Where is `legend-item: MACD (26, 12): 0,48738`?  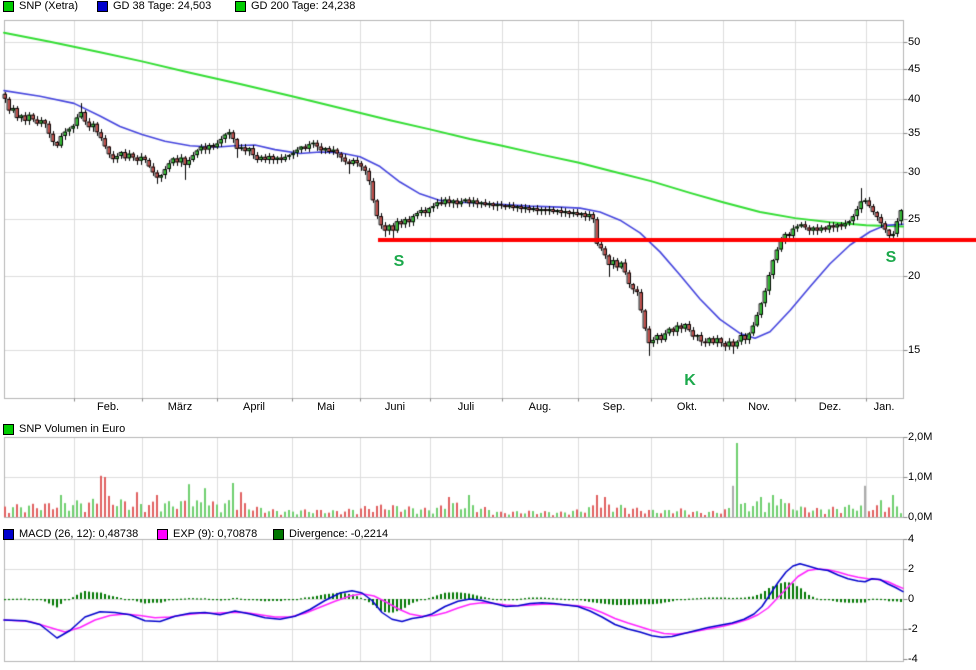
legend-item: MACD (26, 12): 0,48738 is located at coordinates (70, 534).